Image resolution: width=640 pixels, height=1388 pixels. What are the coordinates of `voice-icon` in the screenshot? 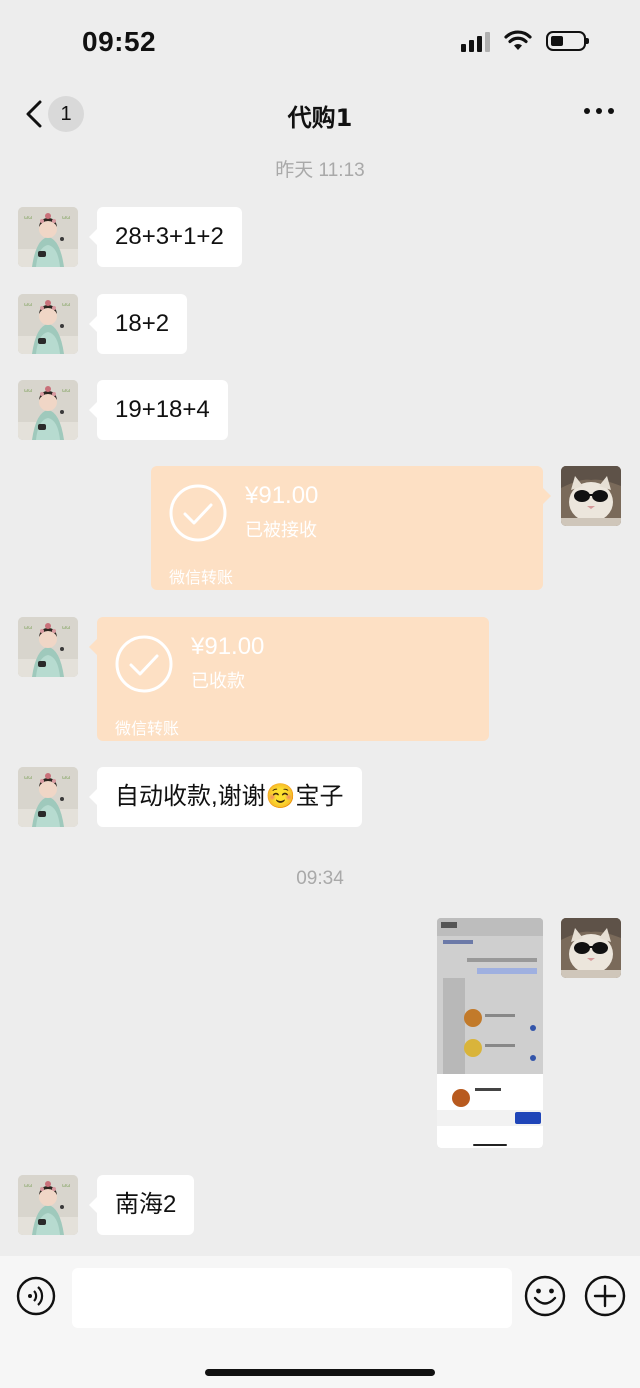 It's located at (36, 1296).